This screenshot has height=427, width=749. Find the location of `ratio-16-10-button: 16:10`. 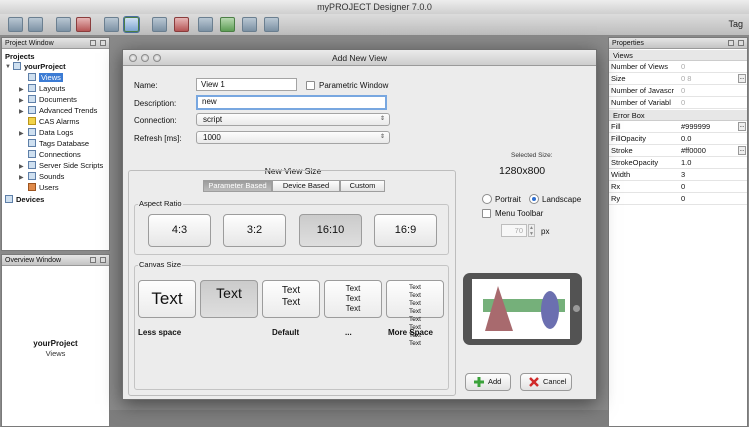

ratio-16-10-button: 16:10 is located at coordinates (330, 230).